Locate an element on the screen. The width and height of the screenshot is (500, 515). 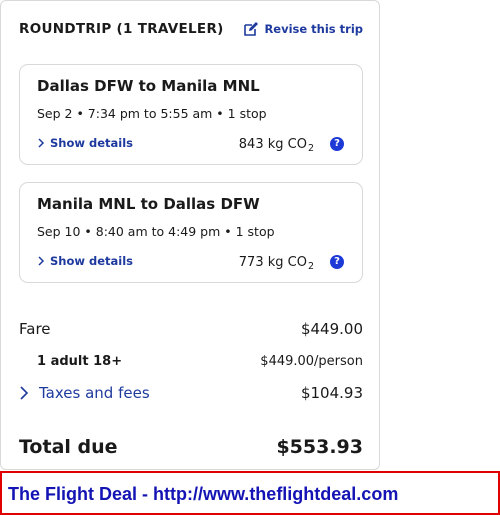
adult-fare-row: 1 adult 18+ $449.00/person is located at coordinates (191, 361).